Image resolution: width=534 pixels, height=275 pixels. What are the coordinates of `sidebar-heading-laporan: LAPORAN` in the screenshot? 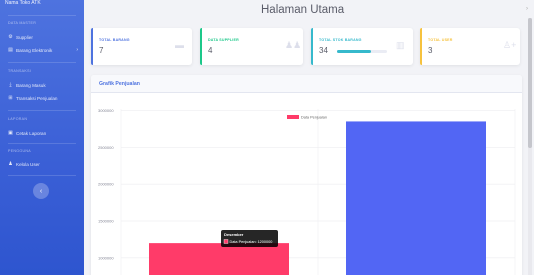 It's located at (18, 119).